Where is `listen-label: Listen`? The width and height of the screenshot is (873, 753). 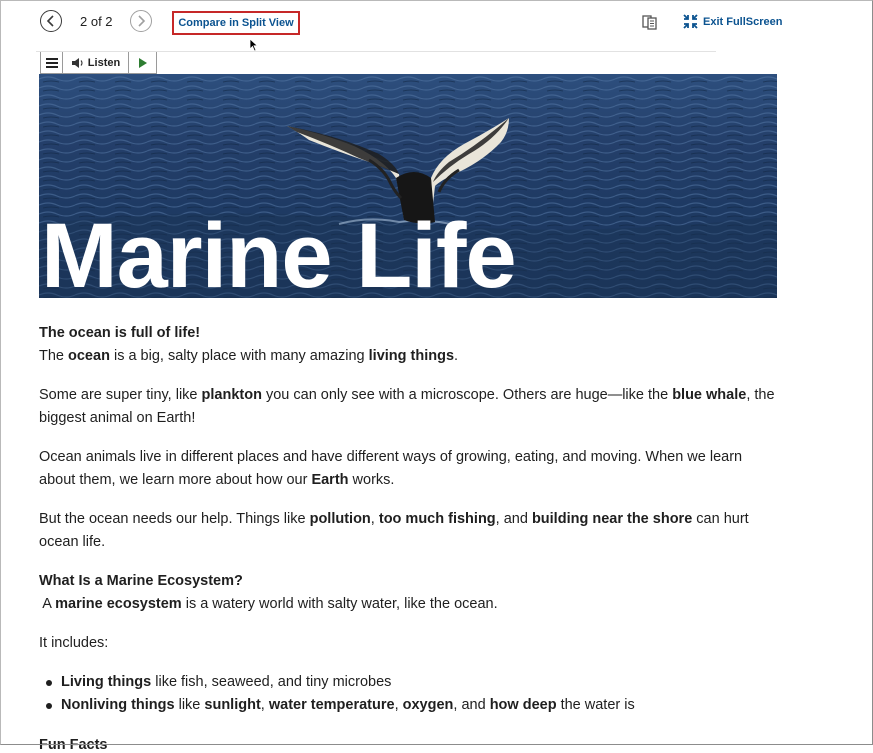
listen-label: Listen is located at coordinates (104, 62).